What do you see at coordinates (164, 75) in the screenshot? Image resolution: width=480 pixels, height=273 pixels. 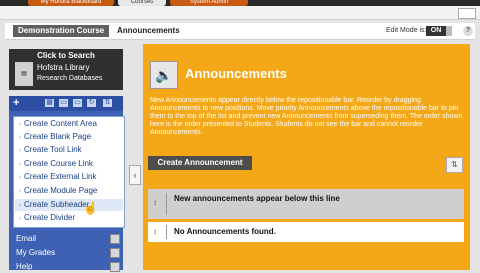 I see `speaker-icon: 🔈` at bounding box center [164, 75].